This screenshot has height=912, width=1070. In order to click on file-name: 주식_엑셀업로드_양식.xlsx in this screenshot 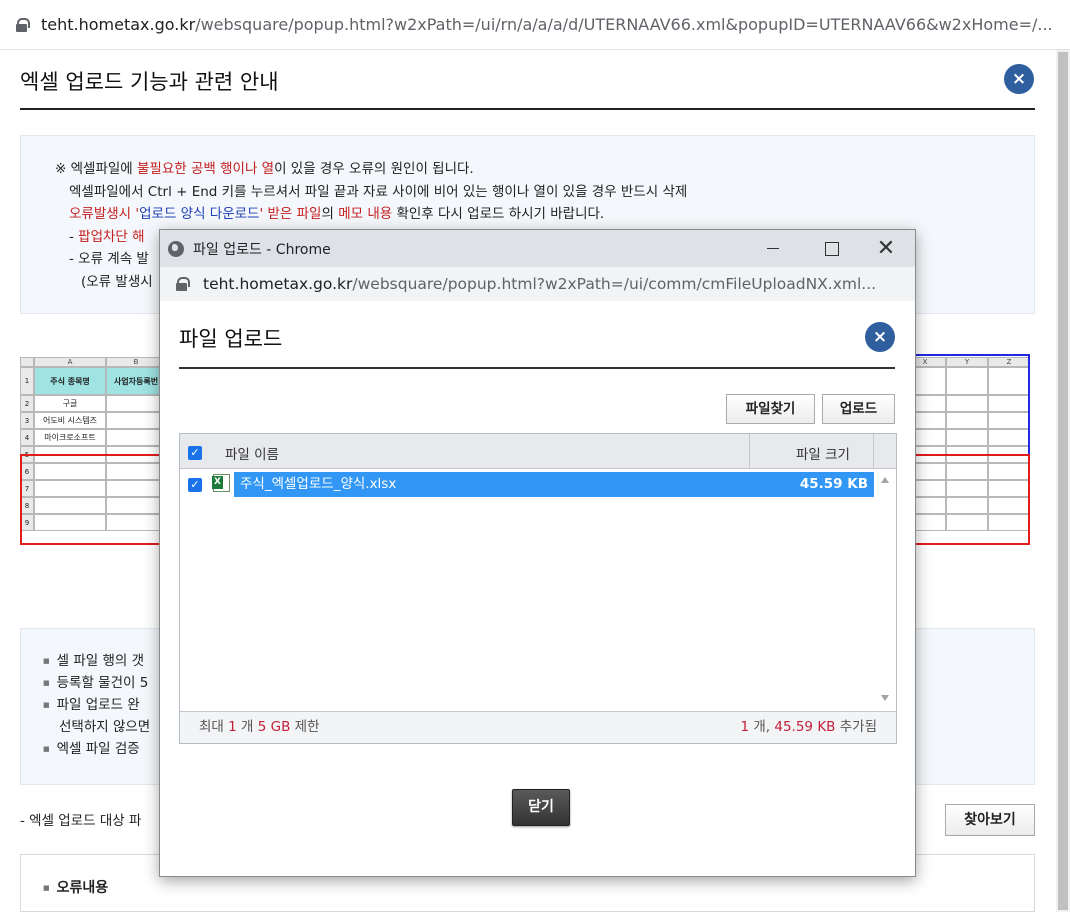, I will do `click(318, 484)`.